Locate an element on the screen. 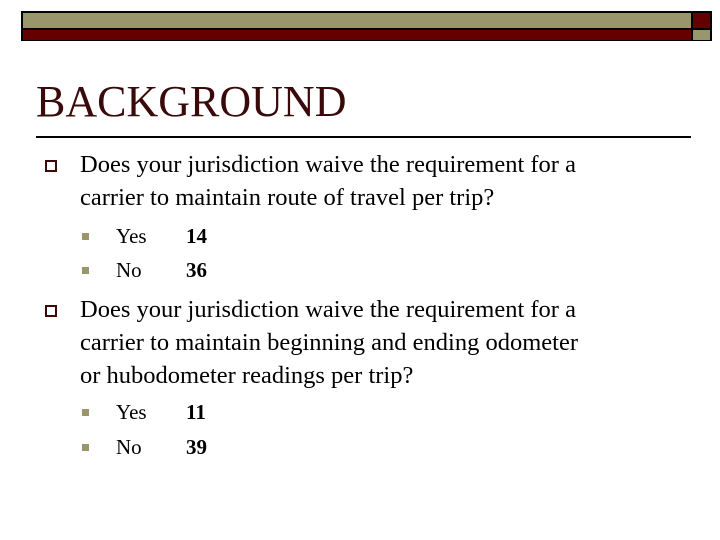 The image size is (720, 540). answer-value: 14 is located at coordinates (196, 236).